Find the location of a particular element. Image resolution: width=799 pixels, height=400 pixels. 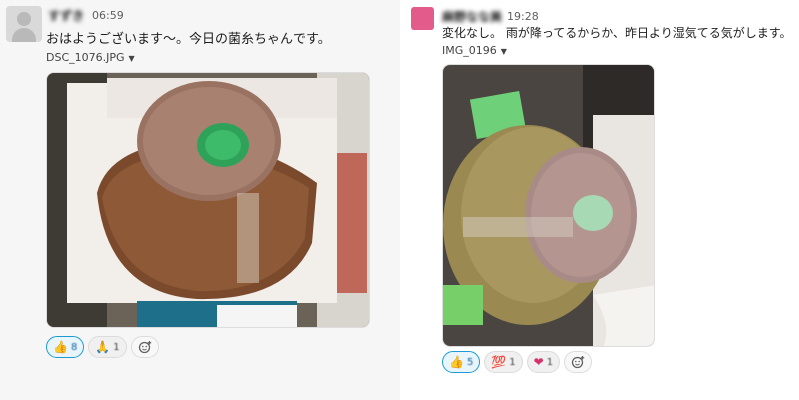

file-name-label: IMG_0196 is located at coordinates (469, 50).